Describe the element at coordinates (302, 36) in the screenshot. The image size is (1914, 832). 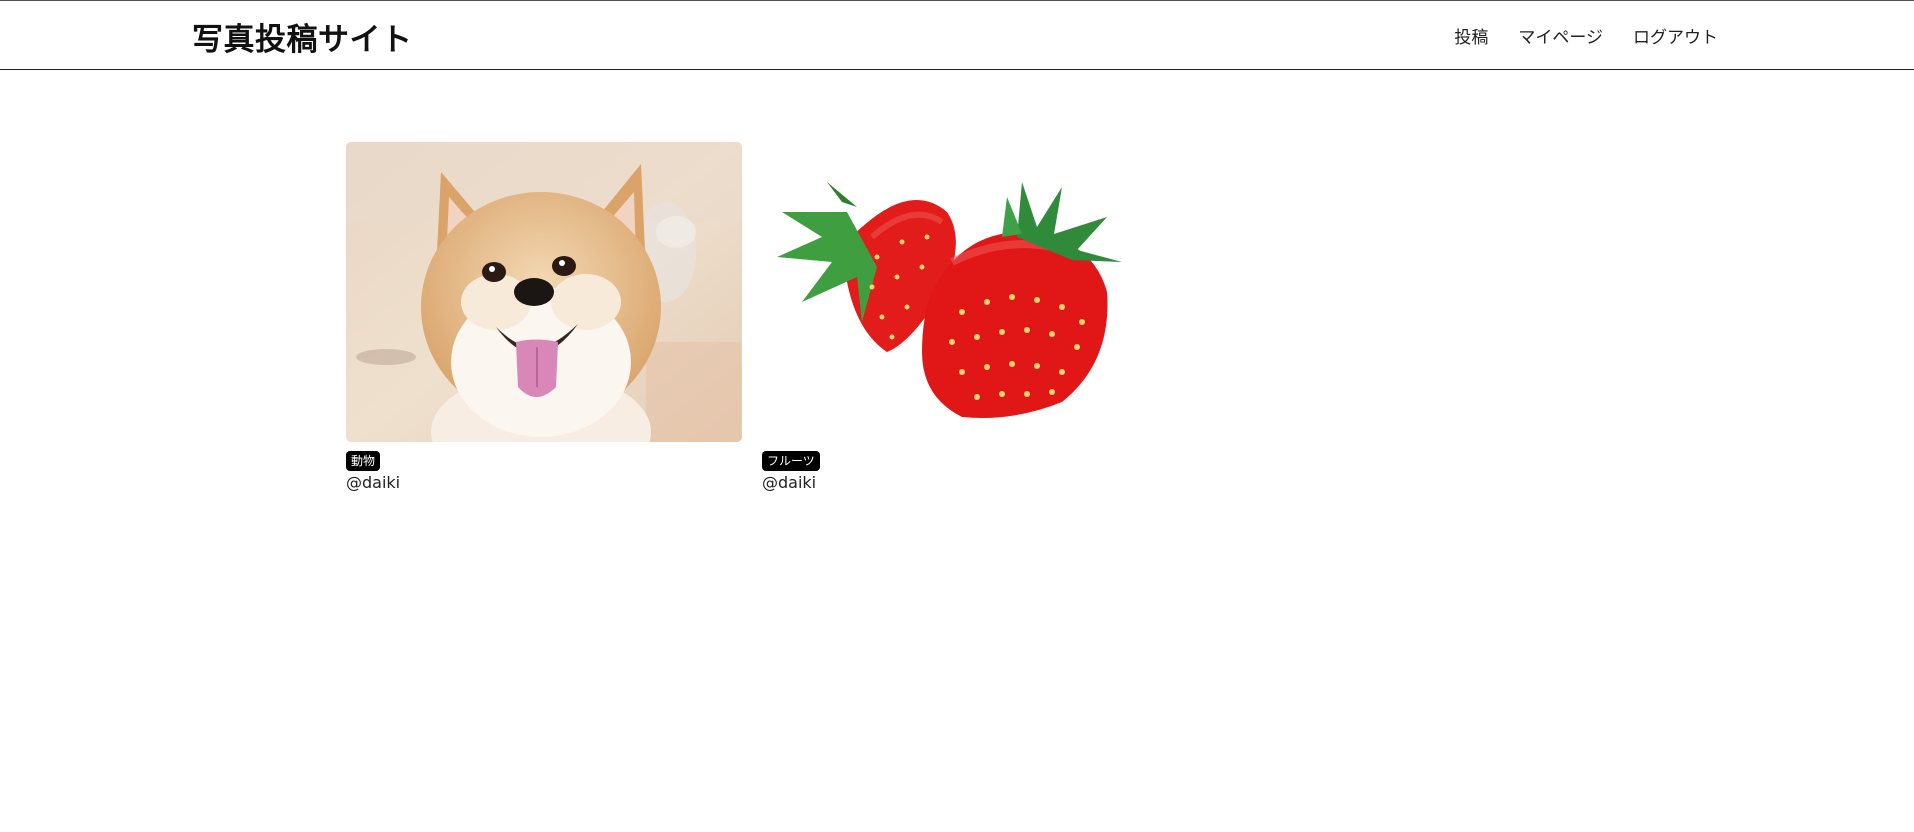
I see `site-title-link: 写真投稿サイト` at that location.